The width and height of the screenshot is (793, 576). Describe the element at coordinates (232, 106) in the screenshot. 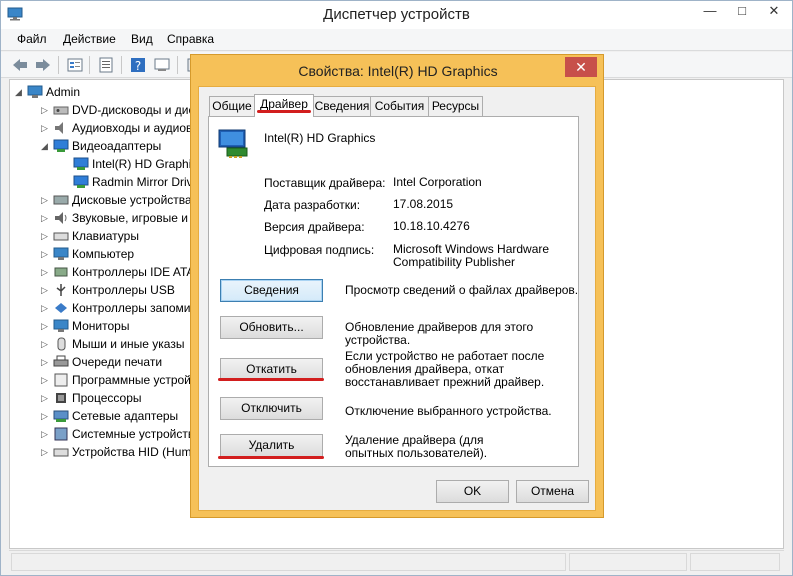

I see `tab-general: Общие` at that location.